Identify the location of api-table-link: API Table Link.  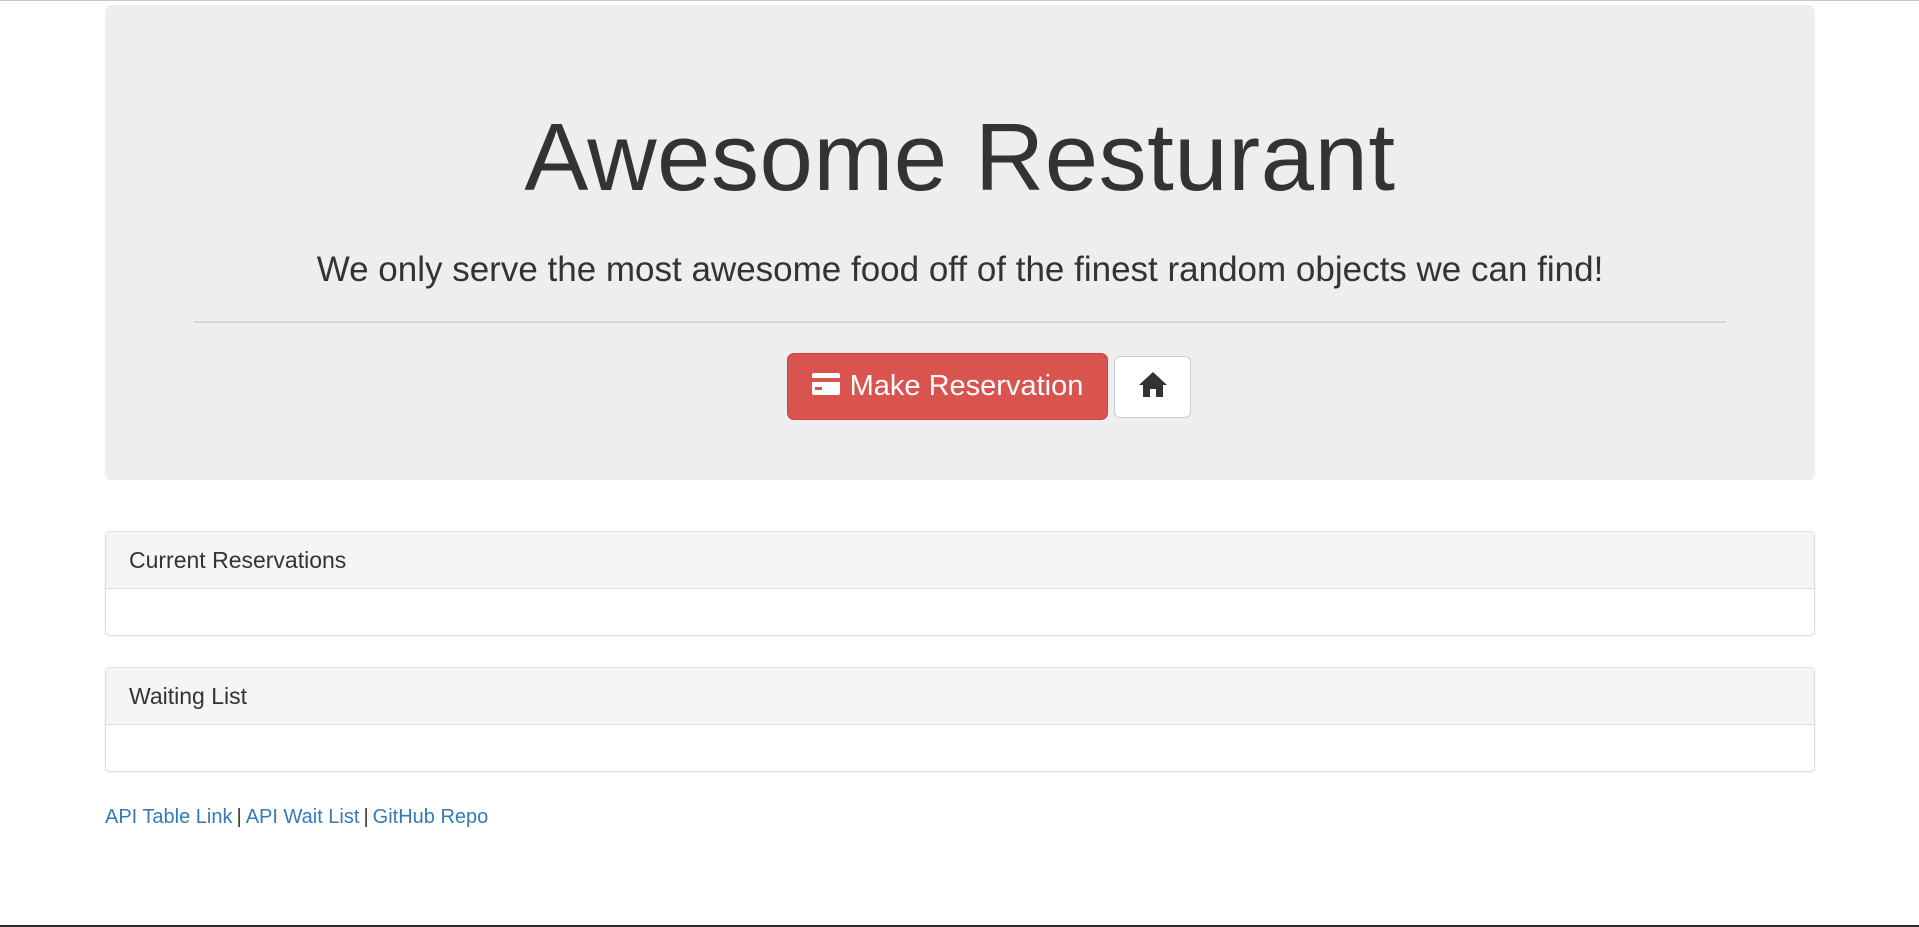
(169, 817).